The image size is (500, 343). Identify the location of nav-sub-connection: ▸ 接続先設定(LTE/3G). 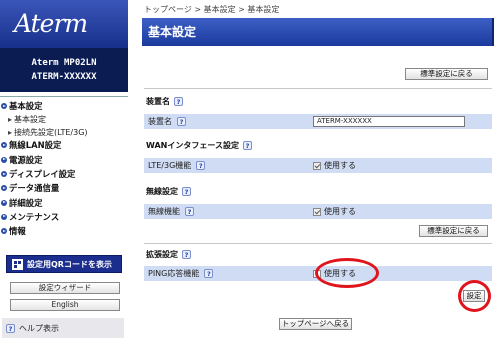
(64, 132).